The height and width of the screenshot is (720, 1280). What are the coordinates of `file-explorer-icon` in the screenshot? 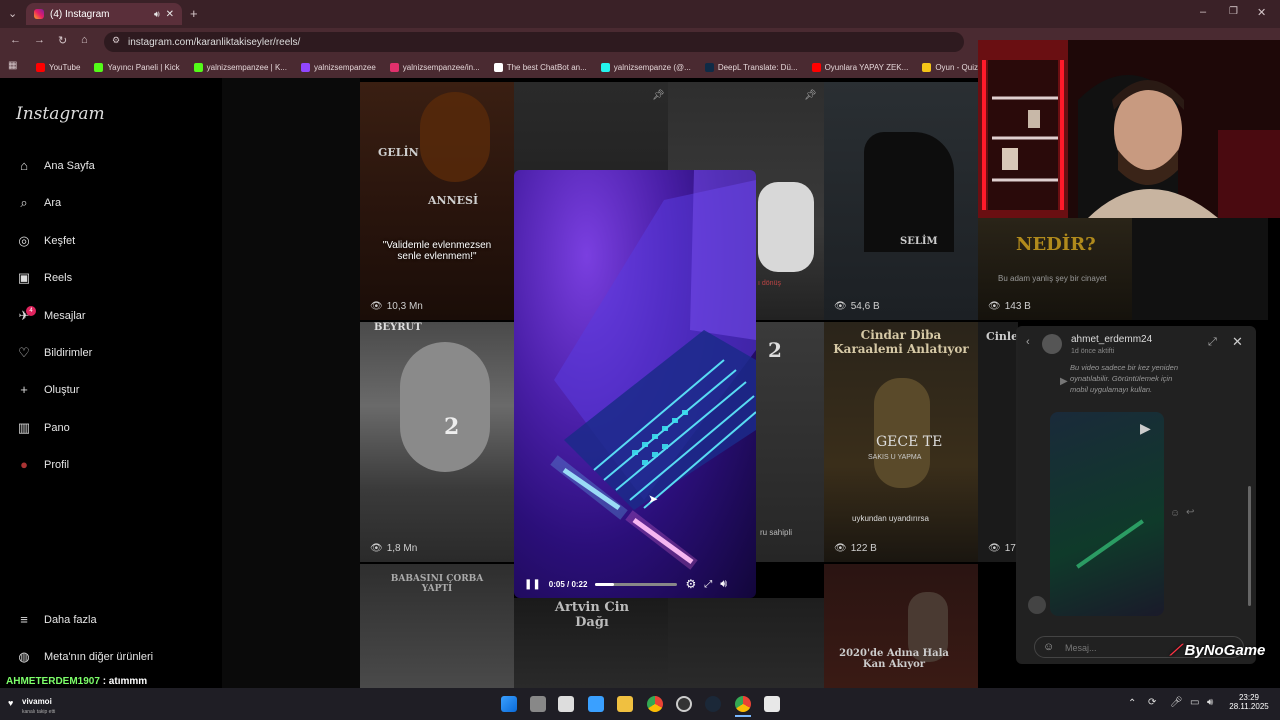 It's located at (625, 704).